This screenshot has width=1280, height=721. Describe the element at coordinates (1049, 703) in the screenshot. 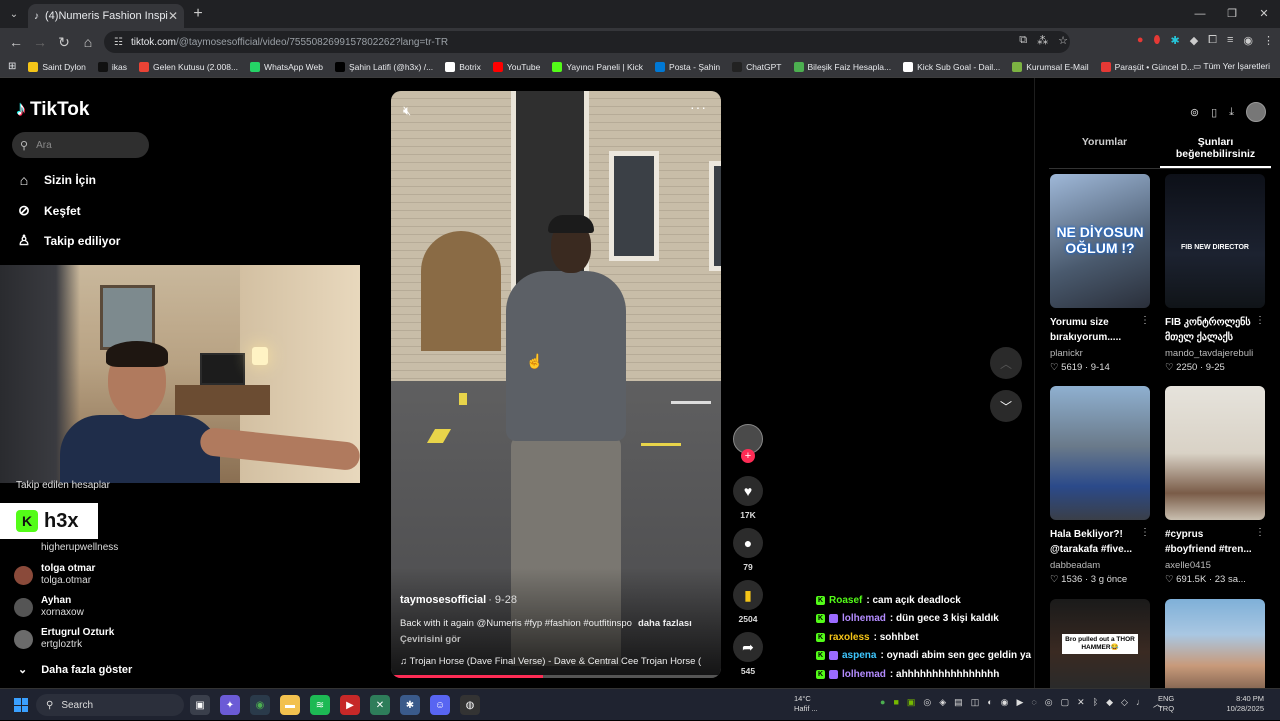

I see `tray-steam-icon: ◎` at that location.